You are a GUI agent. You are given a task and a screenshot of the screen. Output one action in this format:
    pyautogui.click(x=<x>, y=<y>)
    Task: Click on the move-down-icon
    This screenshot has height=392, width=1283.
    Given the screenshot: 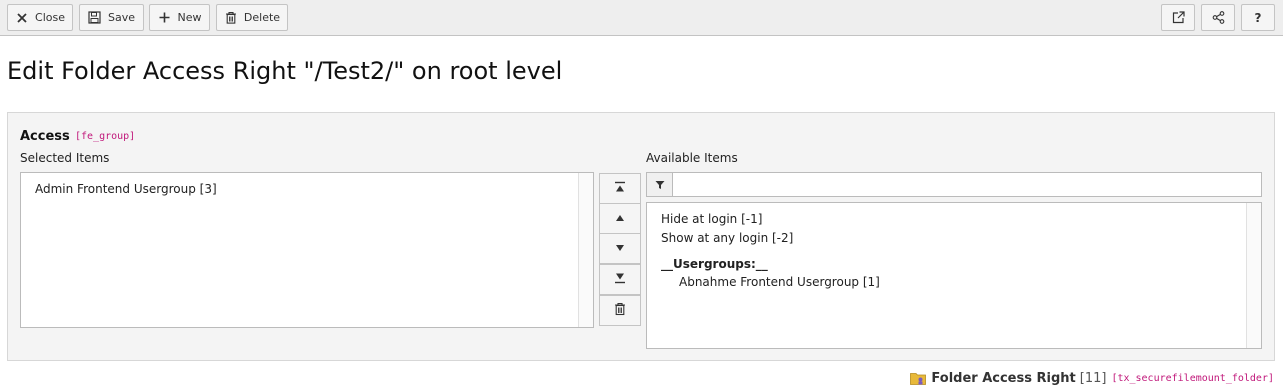 What is the action you would take?
    pyautogui.click(x=620, y=249)
    